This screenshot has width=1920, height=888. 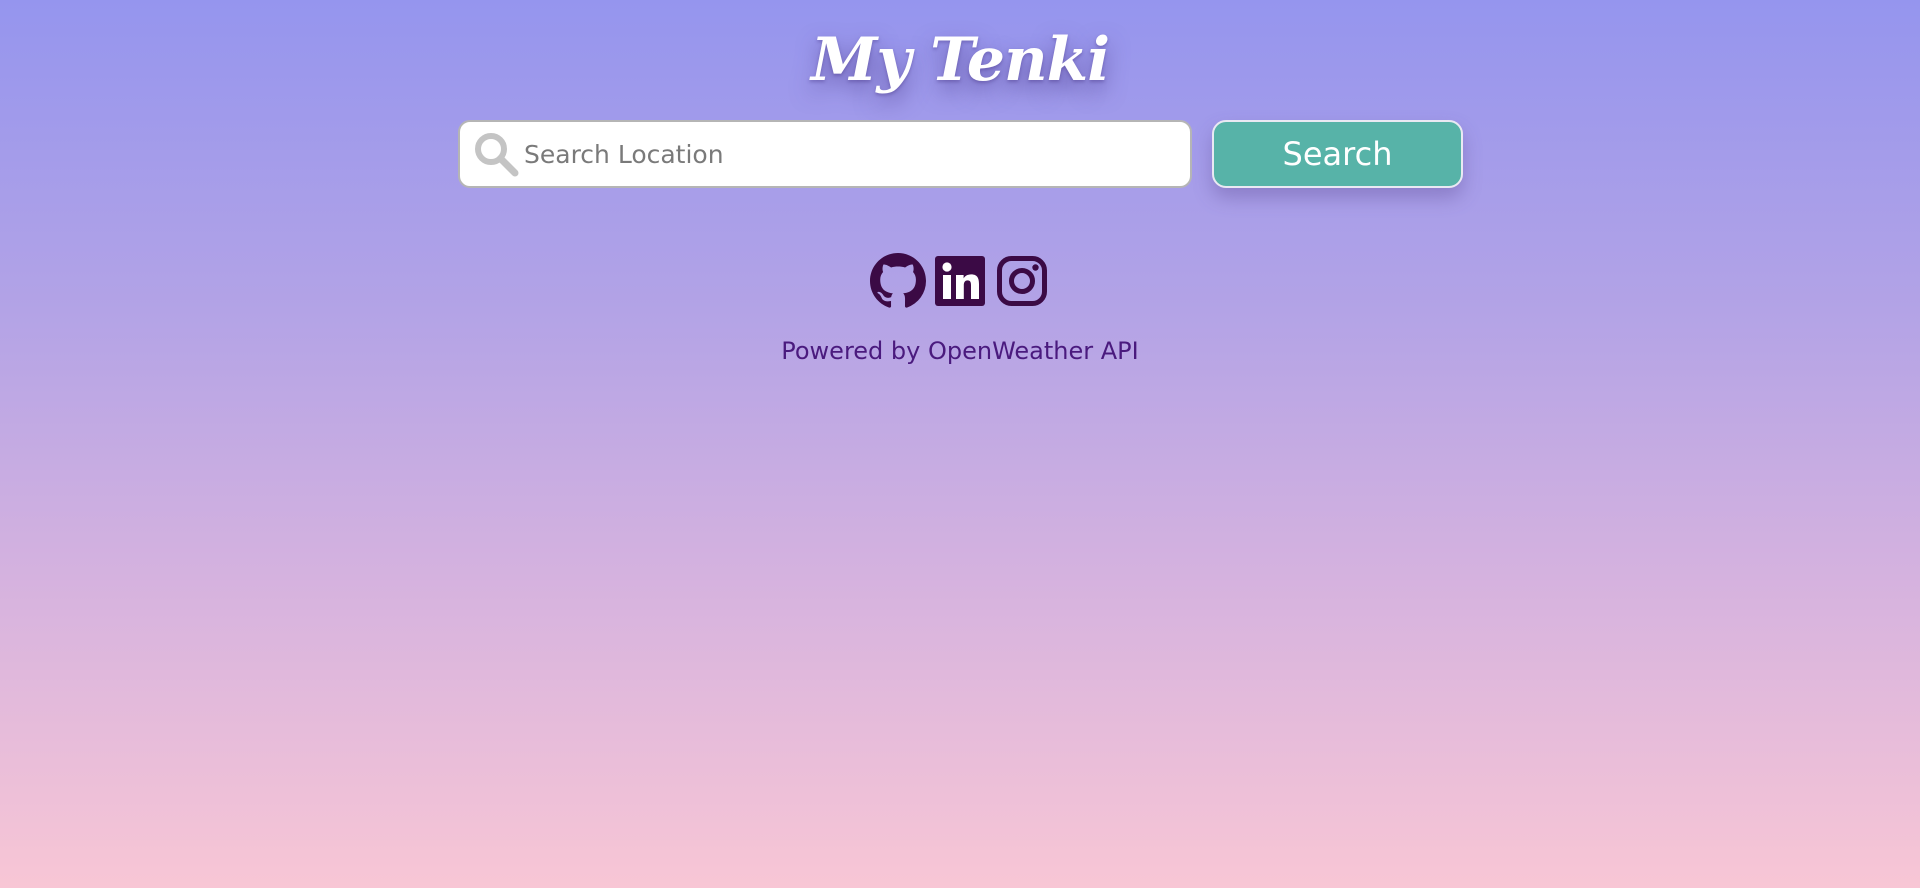 I want to click on search-box, so click(x=825, y=154).